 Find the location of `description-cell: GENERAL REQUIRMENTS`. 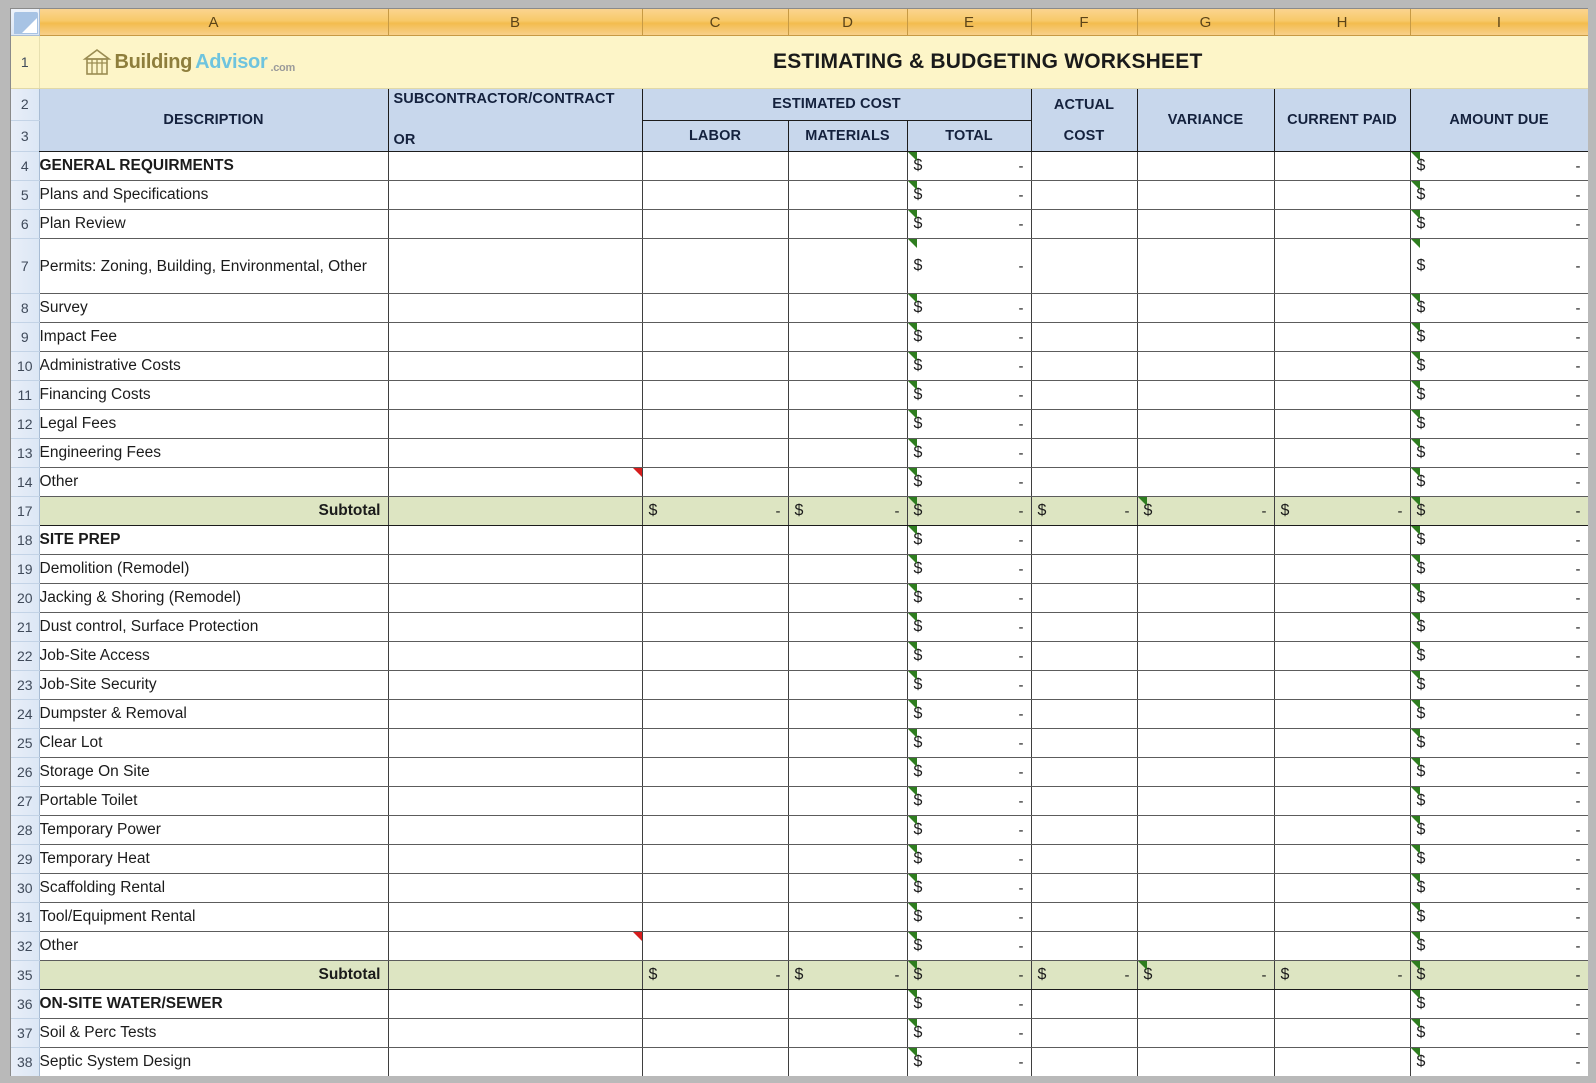

description-cell: GENERAL REQUIRMENTS is located at coordinates (214, 166).